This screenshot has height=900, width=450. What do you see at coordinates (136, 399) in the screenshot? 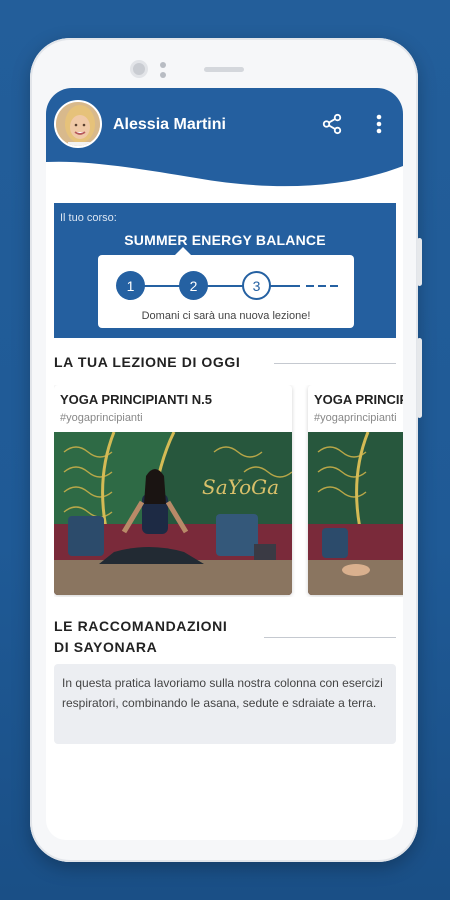
I see `lesson-title: YOGA PRINCIPIANTI N.5` at bounding box center [136, 399].